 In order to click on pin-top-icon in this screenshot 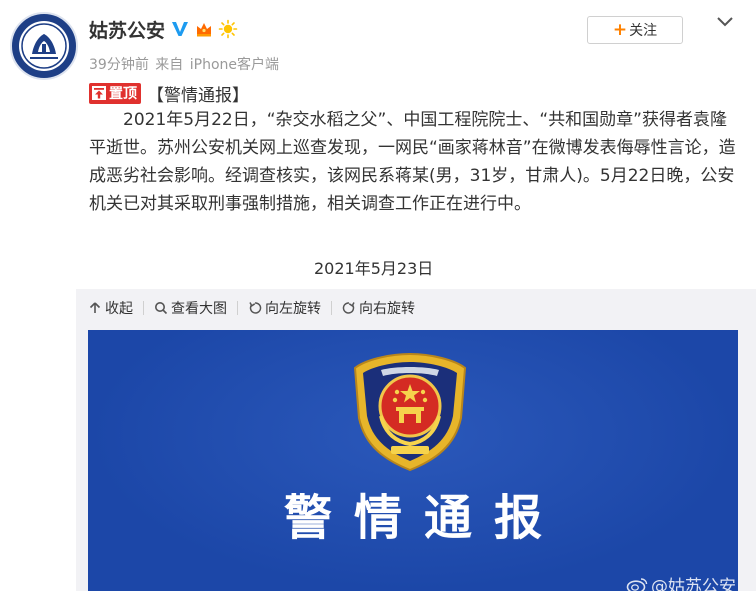, I will do `click(99, 93)`.